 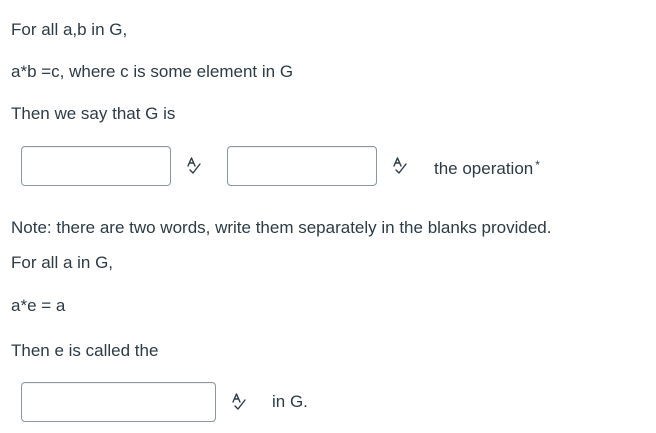 I want to click on required-marker: *, so click(x=537, y=165).